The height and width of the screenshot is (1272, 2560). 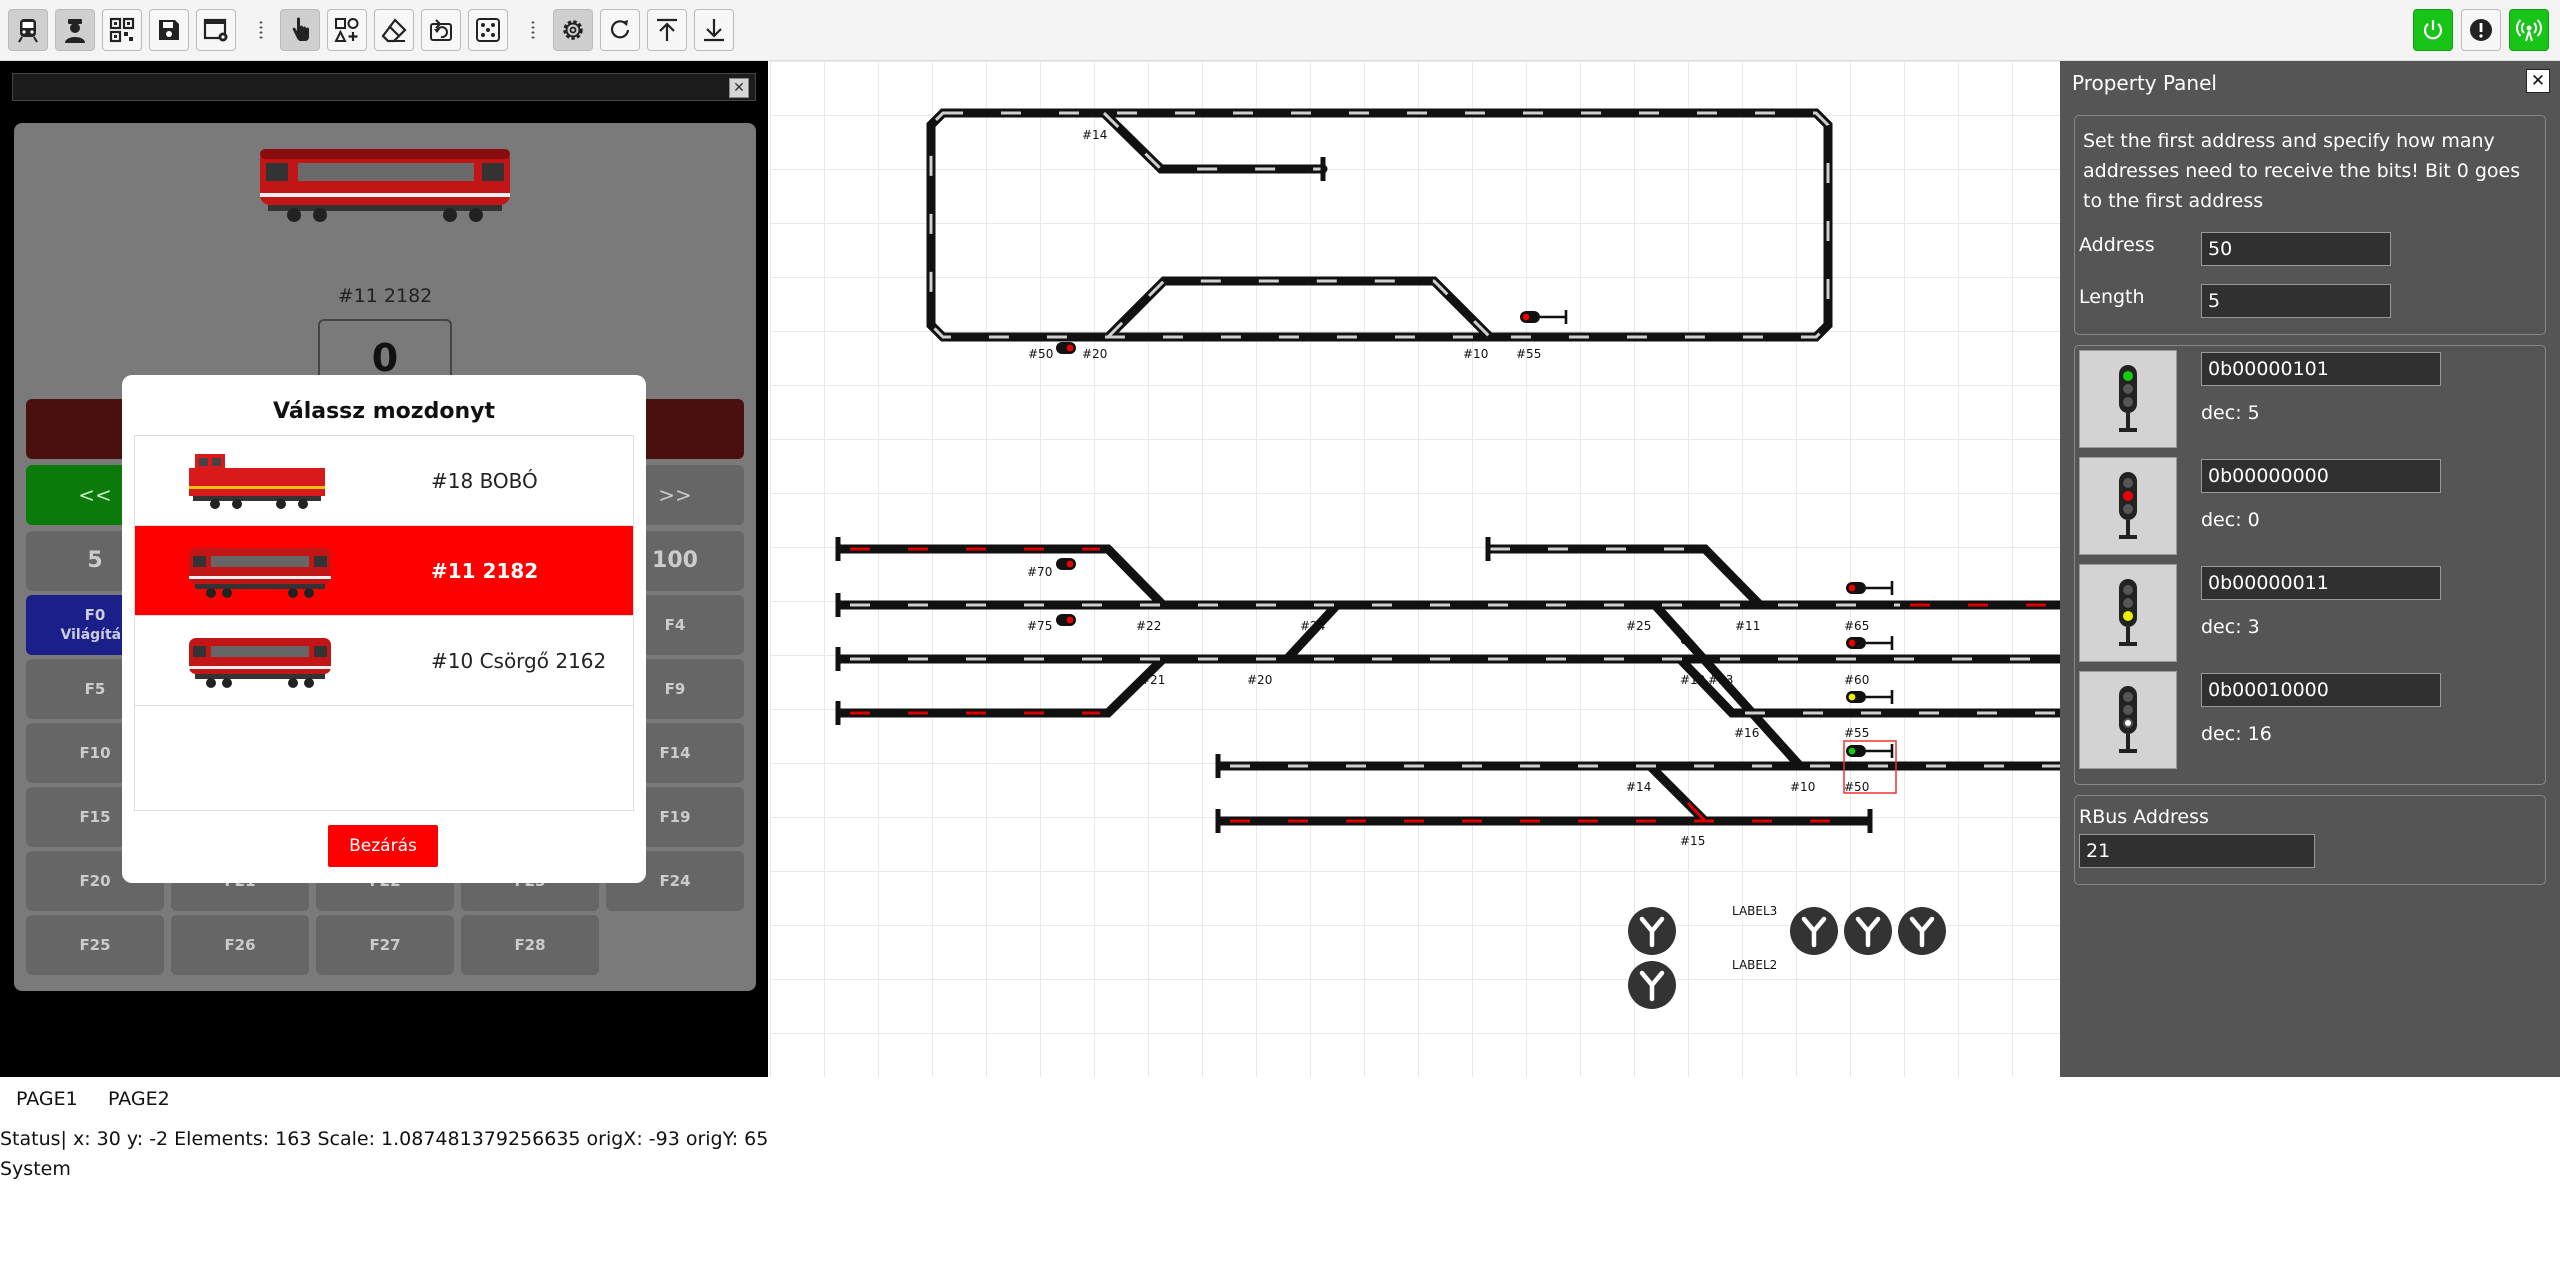 I want to click on track-label: #14, so click(x=1094, y=135).